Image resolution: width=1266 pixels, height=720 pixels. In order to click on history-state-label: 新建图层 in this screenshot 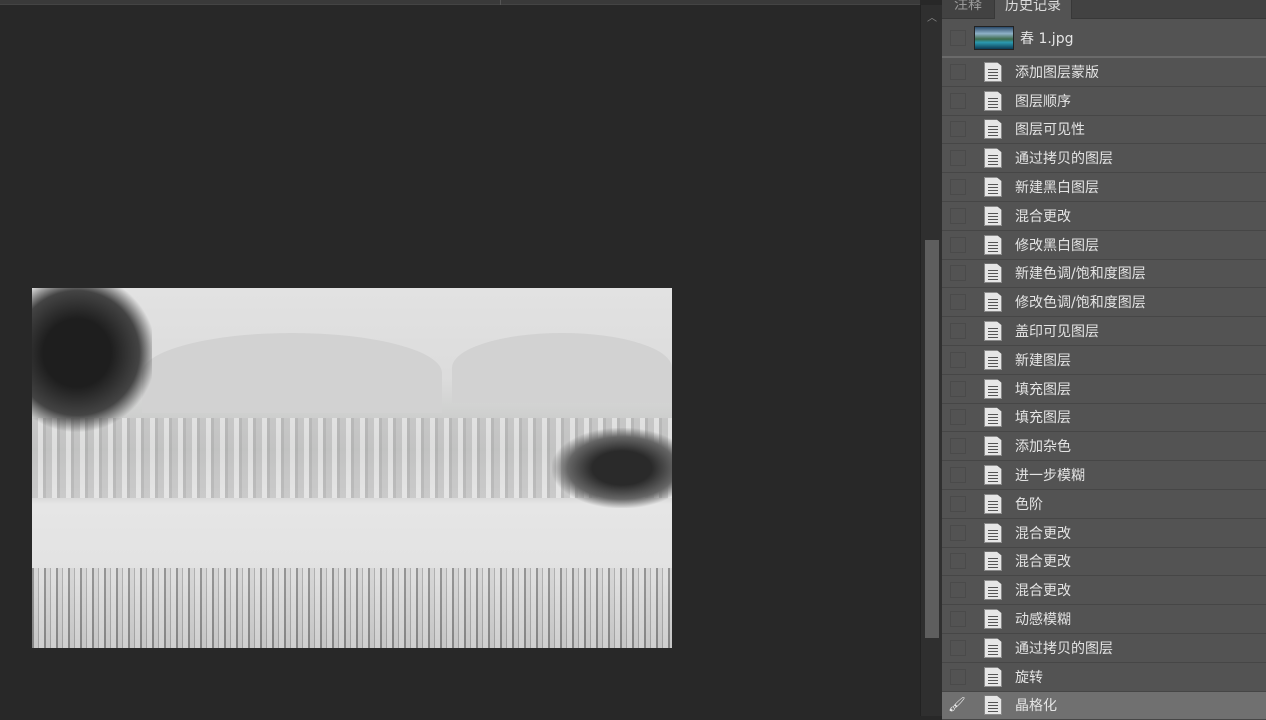, I will do `click(1043, 360)`.